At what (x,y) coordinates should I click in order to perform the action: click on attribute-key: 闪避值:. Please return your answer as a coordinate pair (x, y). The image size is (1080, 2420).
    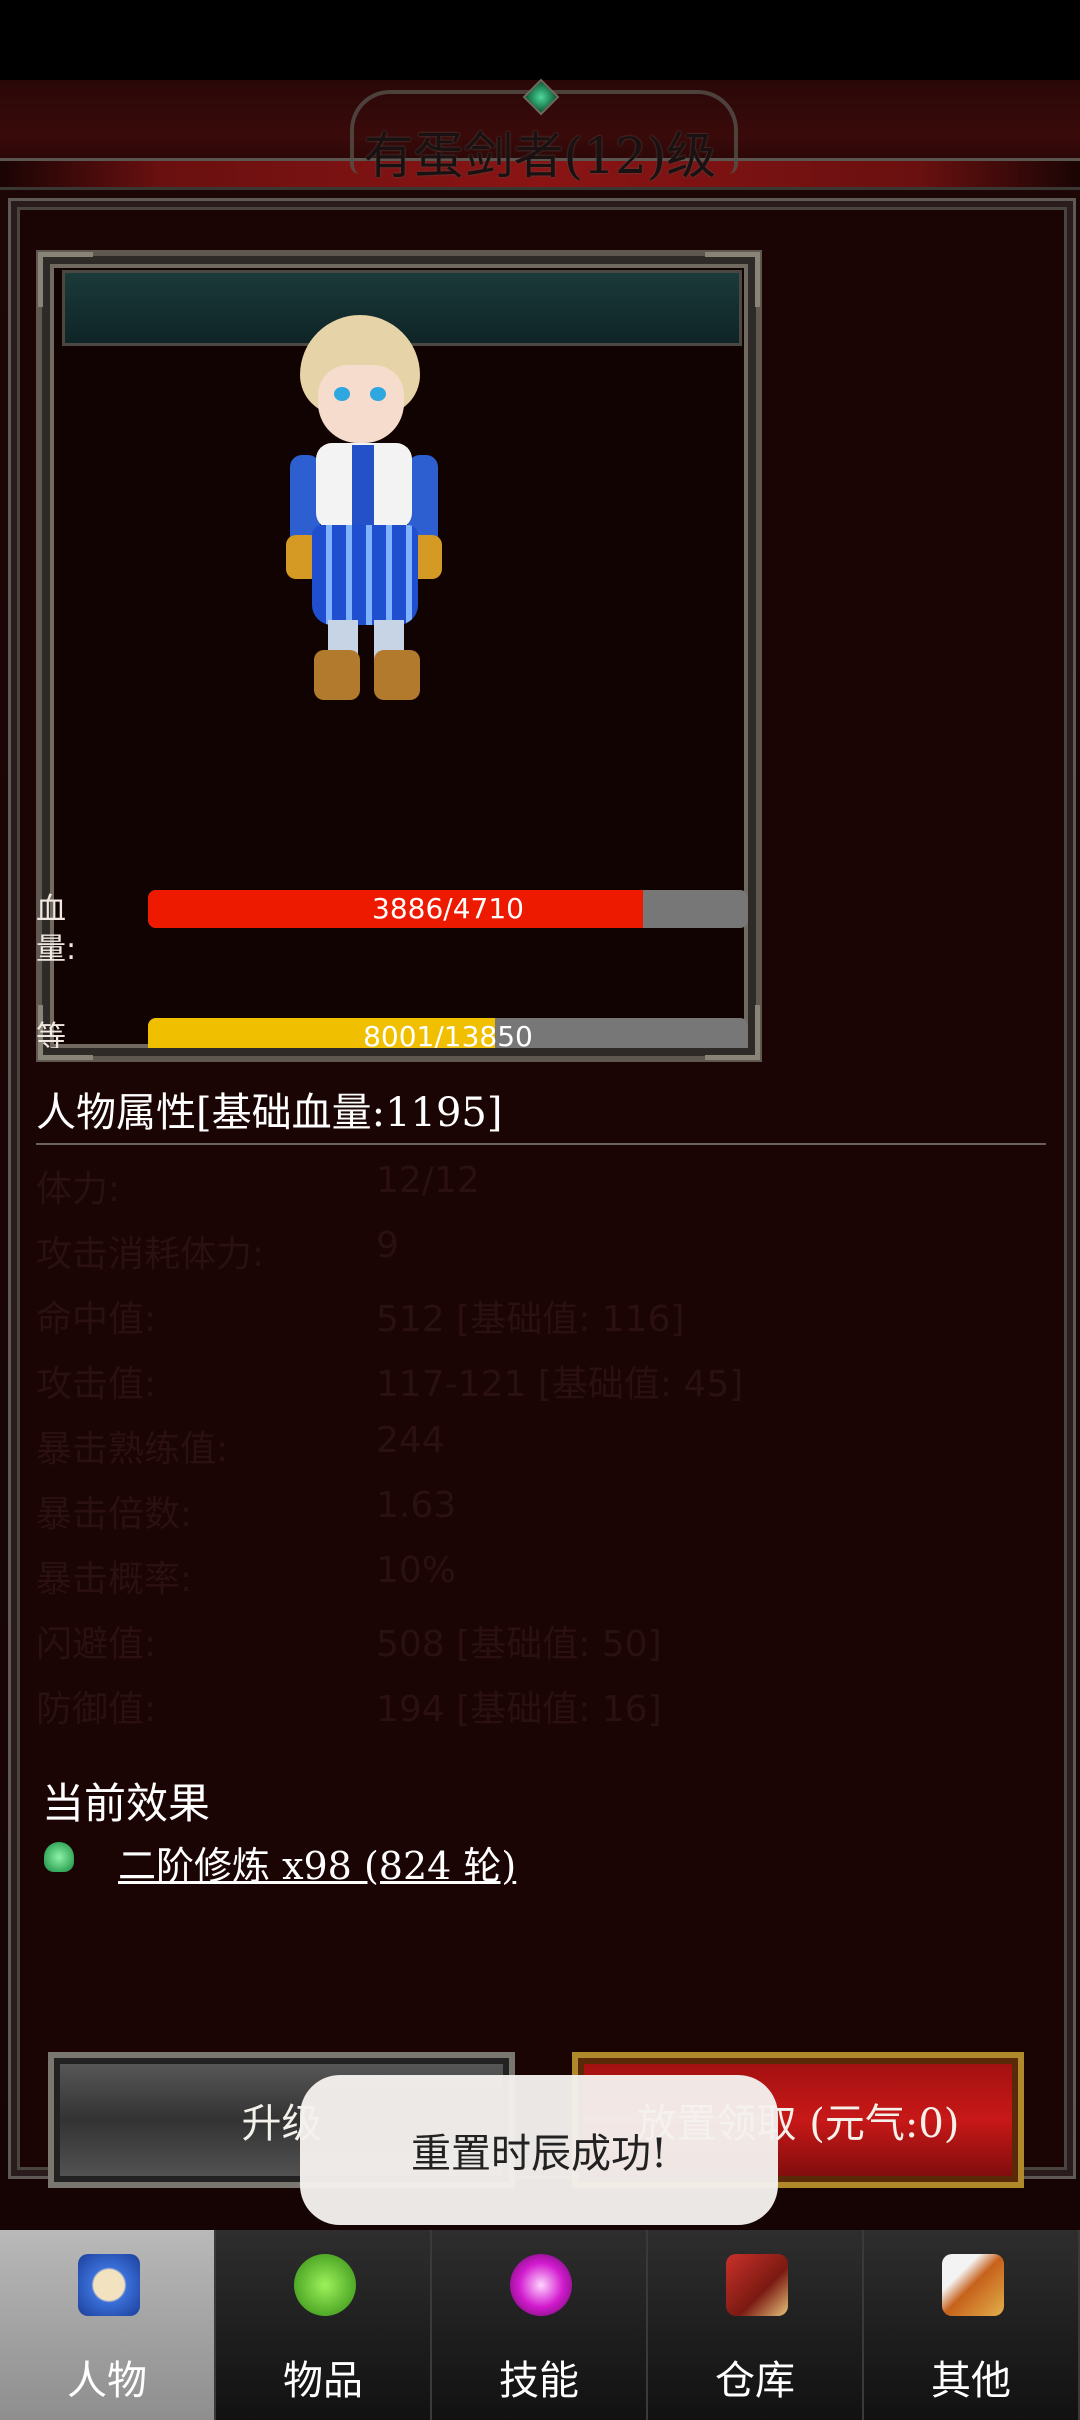
    Looking at the image, I should click on (96, 1644).